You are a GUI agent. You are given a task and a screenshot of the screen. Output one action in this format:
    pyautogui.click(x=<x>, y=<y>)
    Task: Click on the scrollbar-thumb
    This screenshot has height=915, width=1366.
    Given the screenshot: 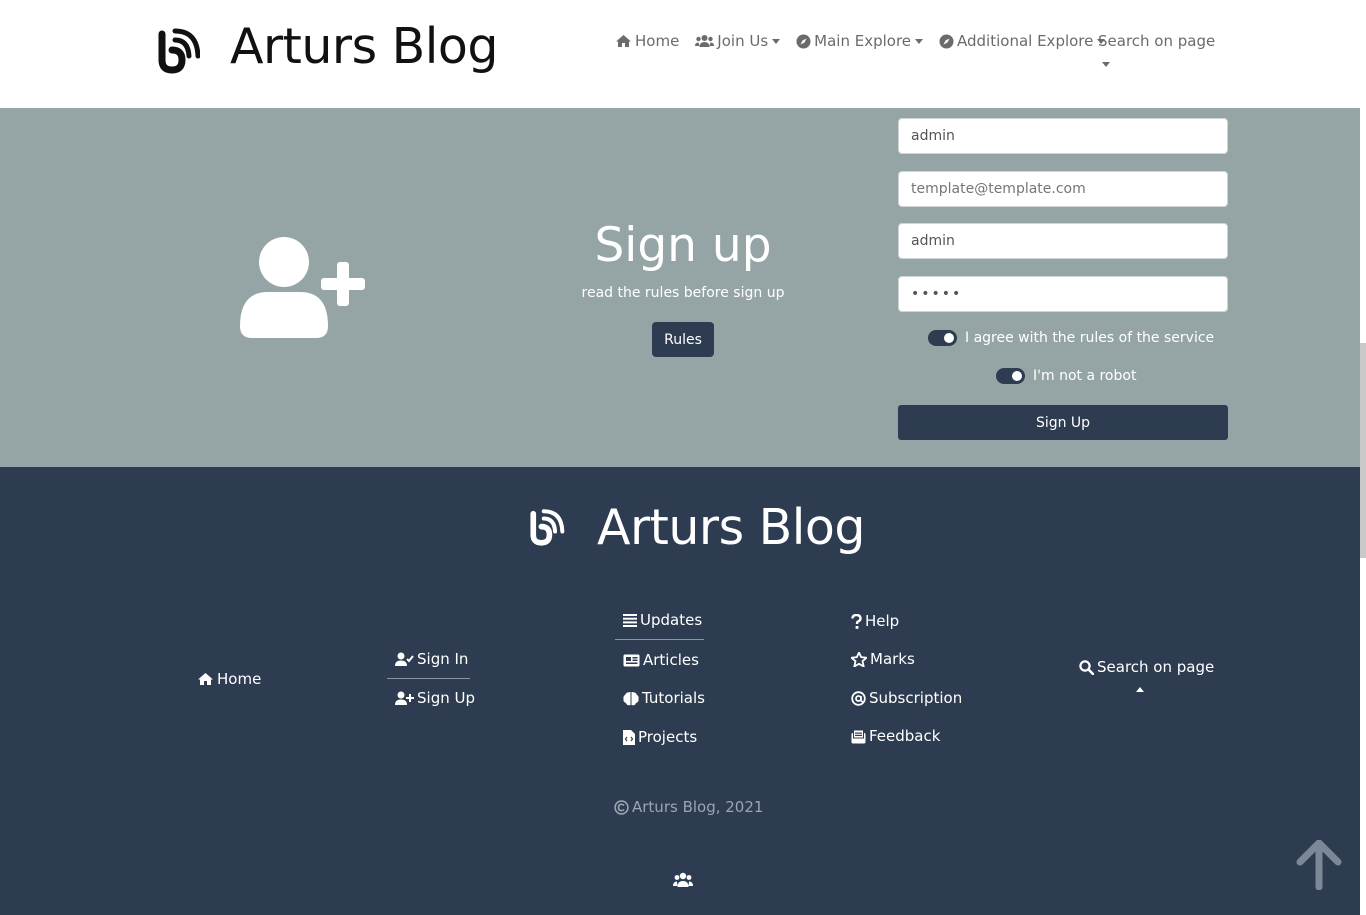 What is the action you would take?
    pyautogui.click(x=1363, y=450)
    